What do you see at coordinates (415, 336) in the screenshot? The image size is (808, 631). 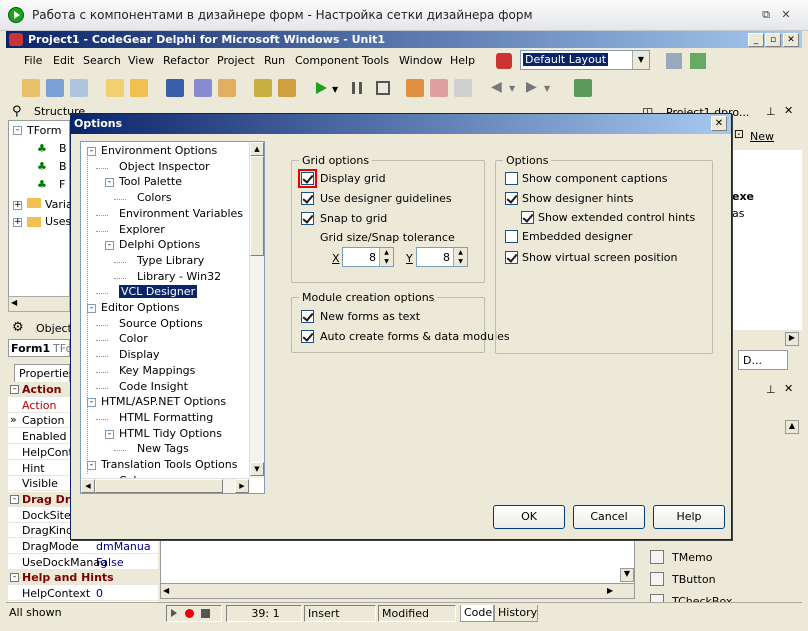 I see `auto-create-forms-label: Auto create forms & data modules` at bounding box center [415, 336].